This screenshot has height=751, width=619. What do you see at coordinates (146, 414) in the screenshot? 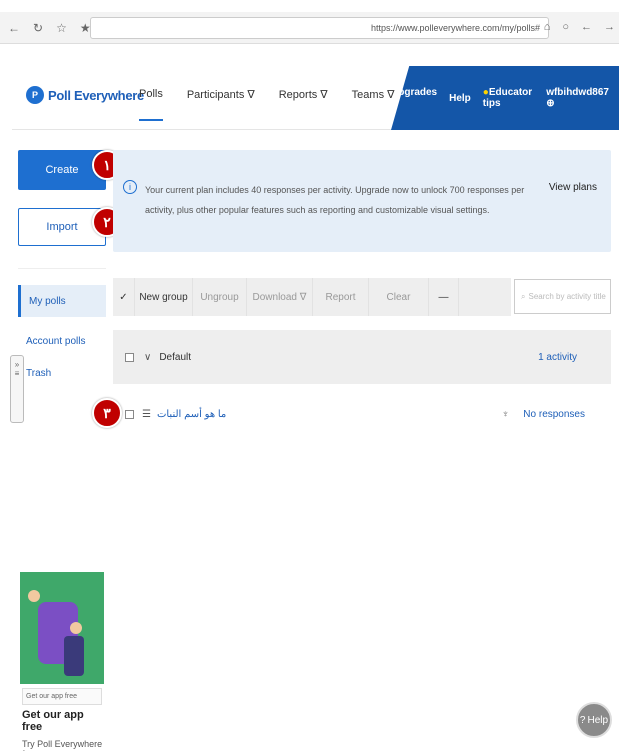
I see `poll-type-icon: ☰` at bounding box center [146, 414].